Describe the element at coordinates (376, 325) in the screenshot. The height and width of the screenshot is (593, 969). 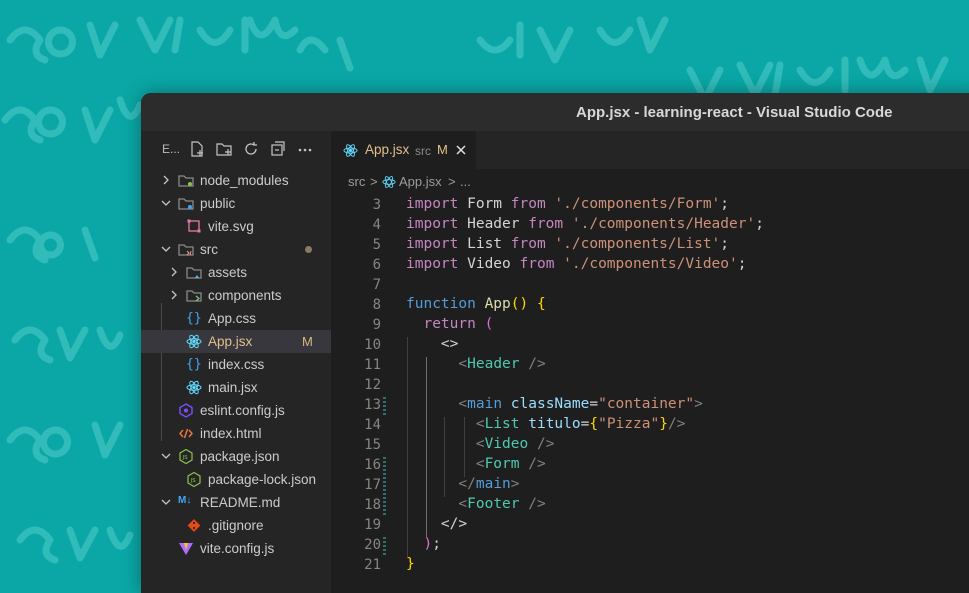
I see `line-number: 9` at that location.